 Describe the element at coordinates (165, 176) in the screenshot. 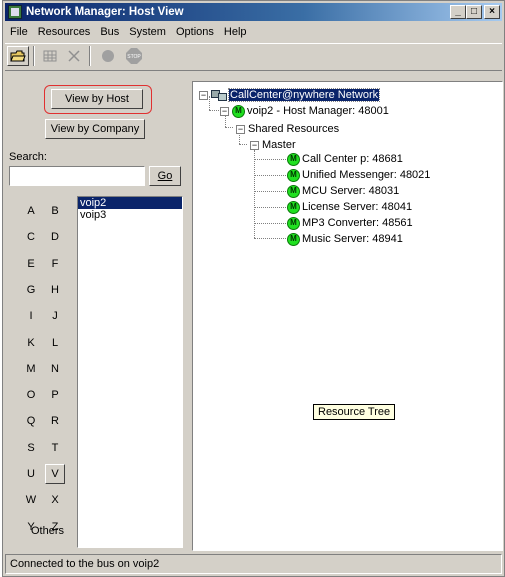

I see `go-button: Go` at that location.